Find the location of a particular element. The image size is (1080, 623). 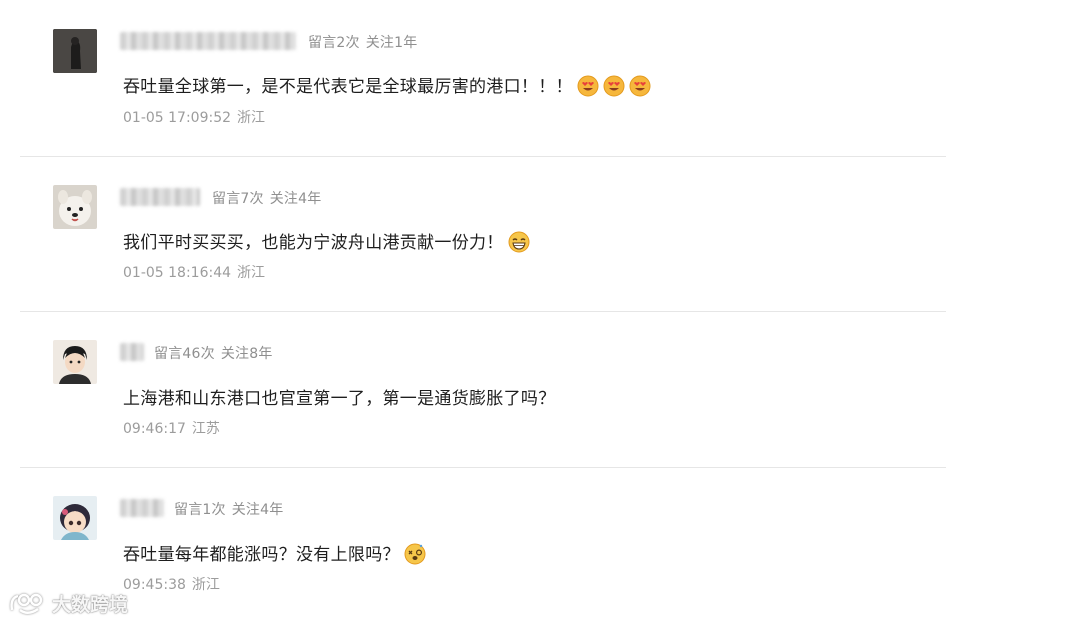

comment-time: 09:46:17 is located at coordinates (154, 429).